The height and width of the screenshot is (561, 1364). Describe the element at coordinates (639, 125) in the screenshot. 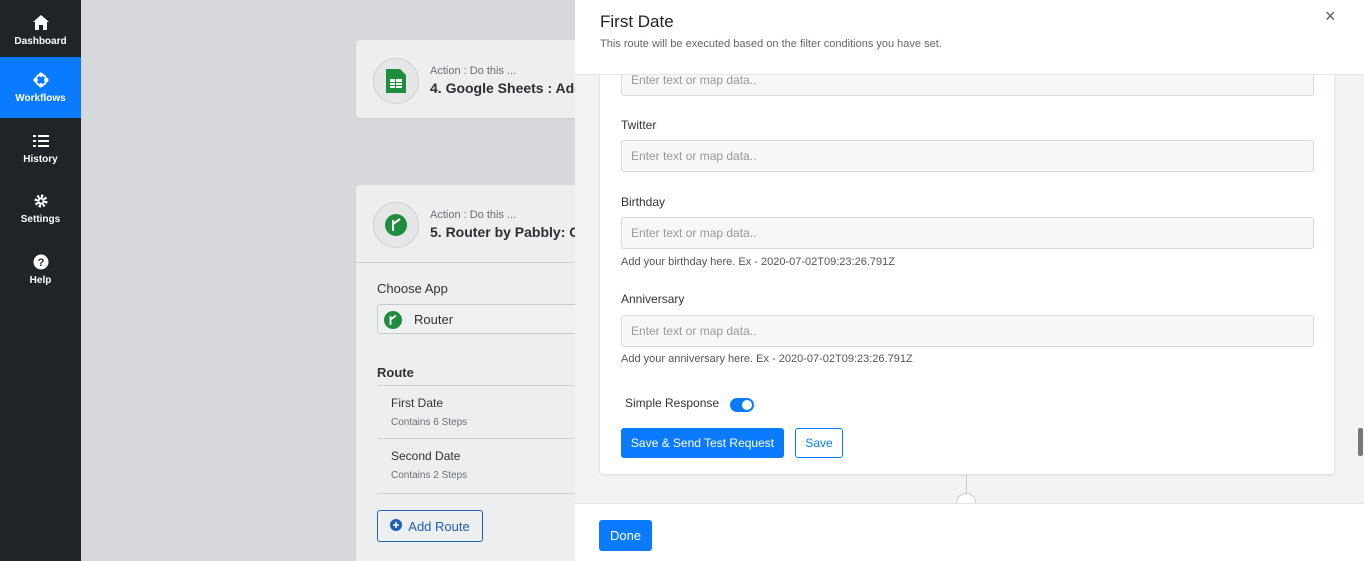

I see `twitter-label: Twitter` at that location.